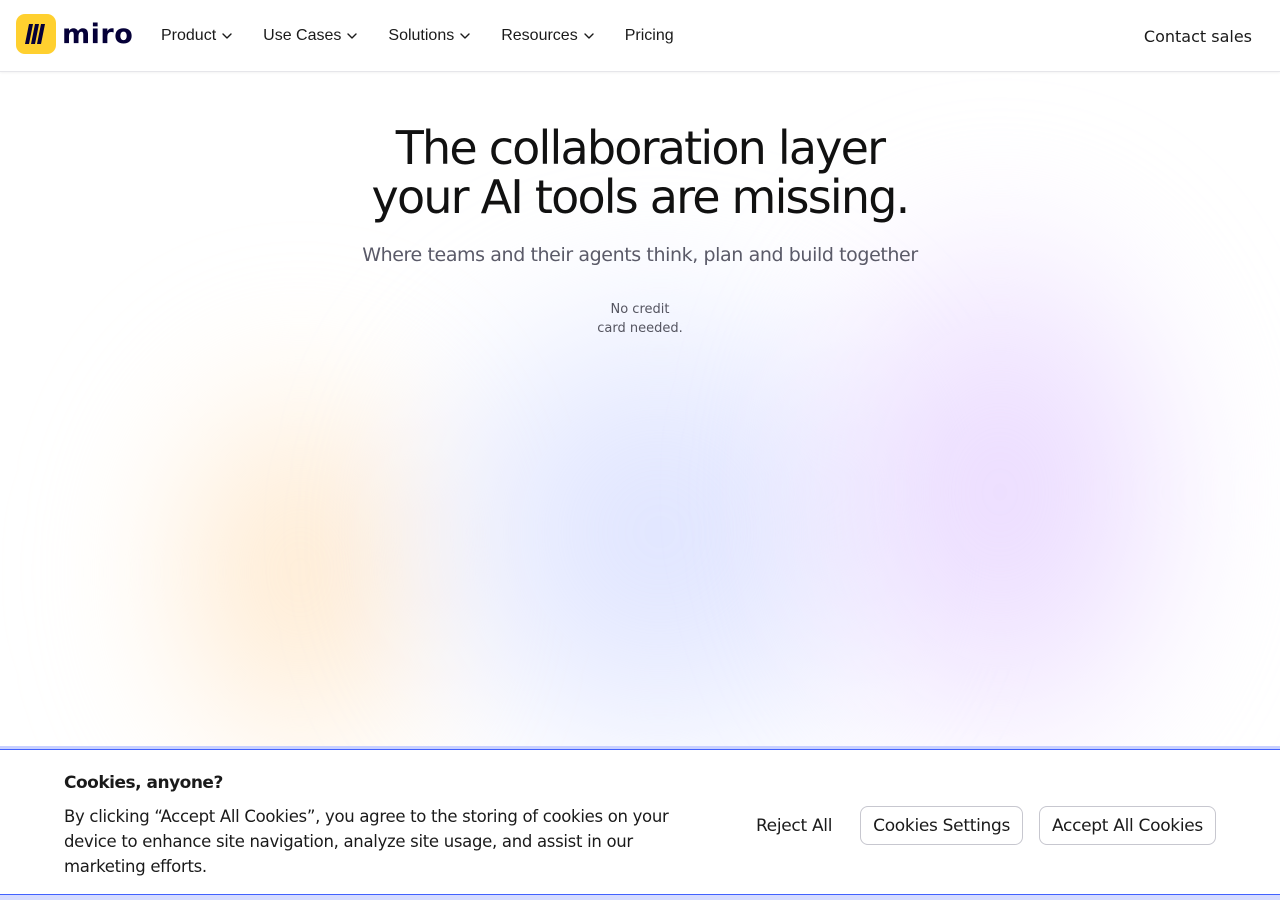  I want to click on note-line1: No credit, so click(640, 309).